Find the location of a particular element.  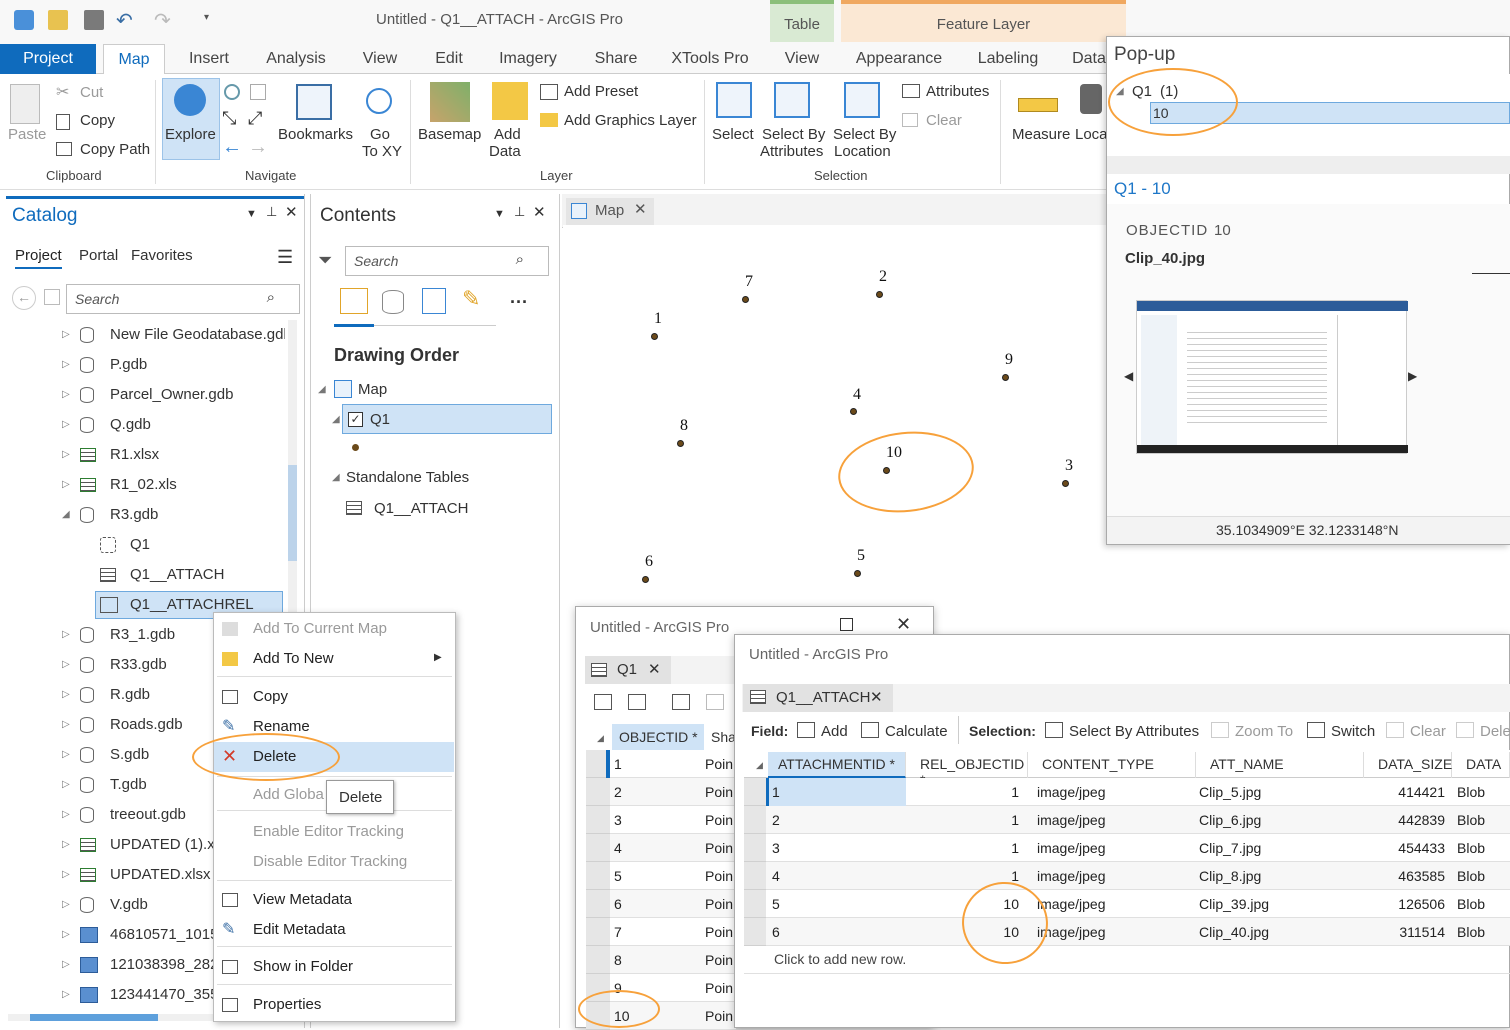

list-by-editing-icon: ✎ is located at coordinates (471, 299).